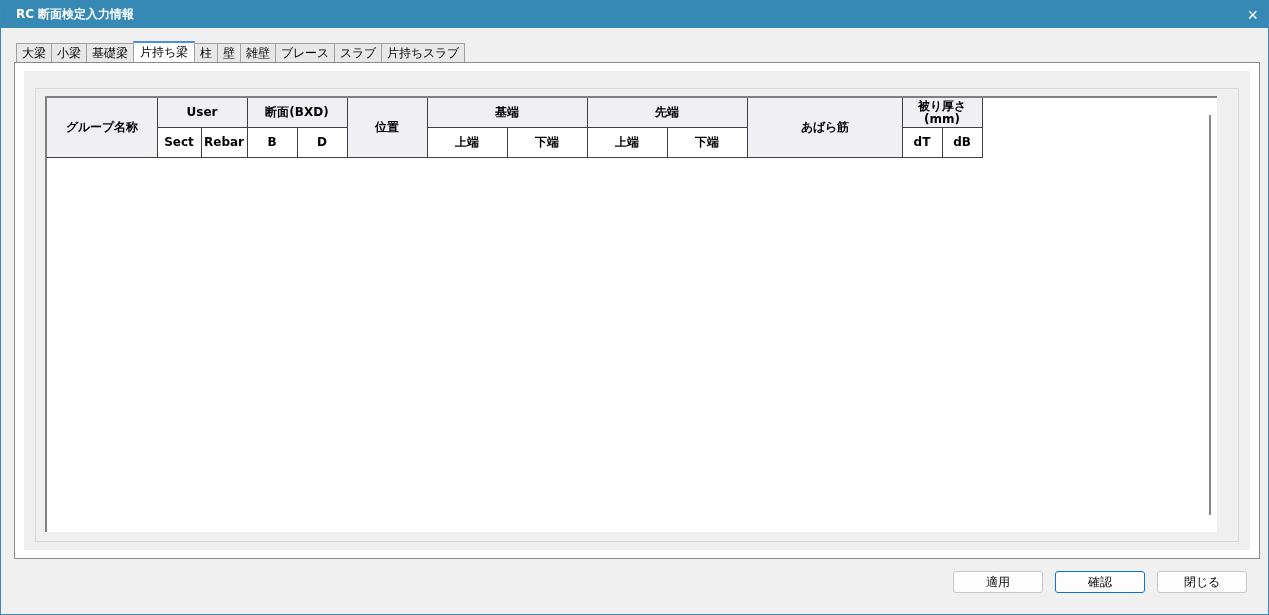 This screenshot has height=615, width=1269. Describe the element at coordinates (229, 52) in the screenshot. I see `tab: 壁` at that location.